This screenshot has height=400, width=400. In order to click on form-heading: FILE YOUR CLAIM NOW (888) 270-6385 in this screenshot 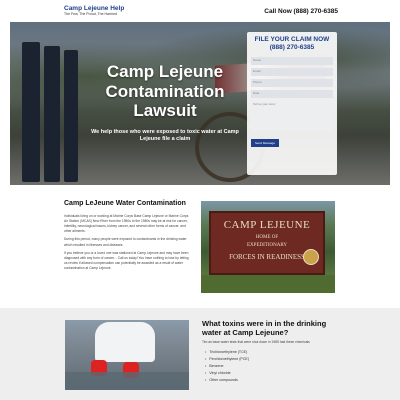, I will do `click(292, 44)`.